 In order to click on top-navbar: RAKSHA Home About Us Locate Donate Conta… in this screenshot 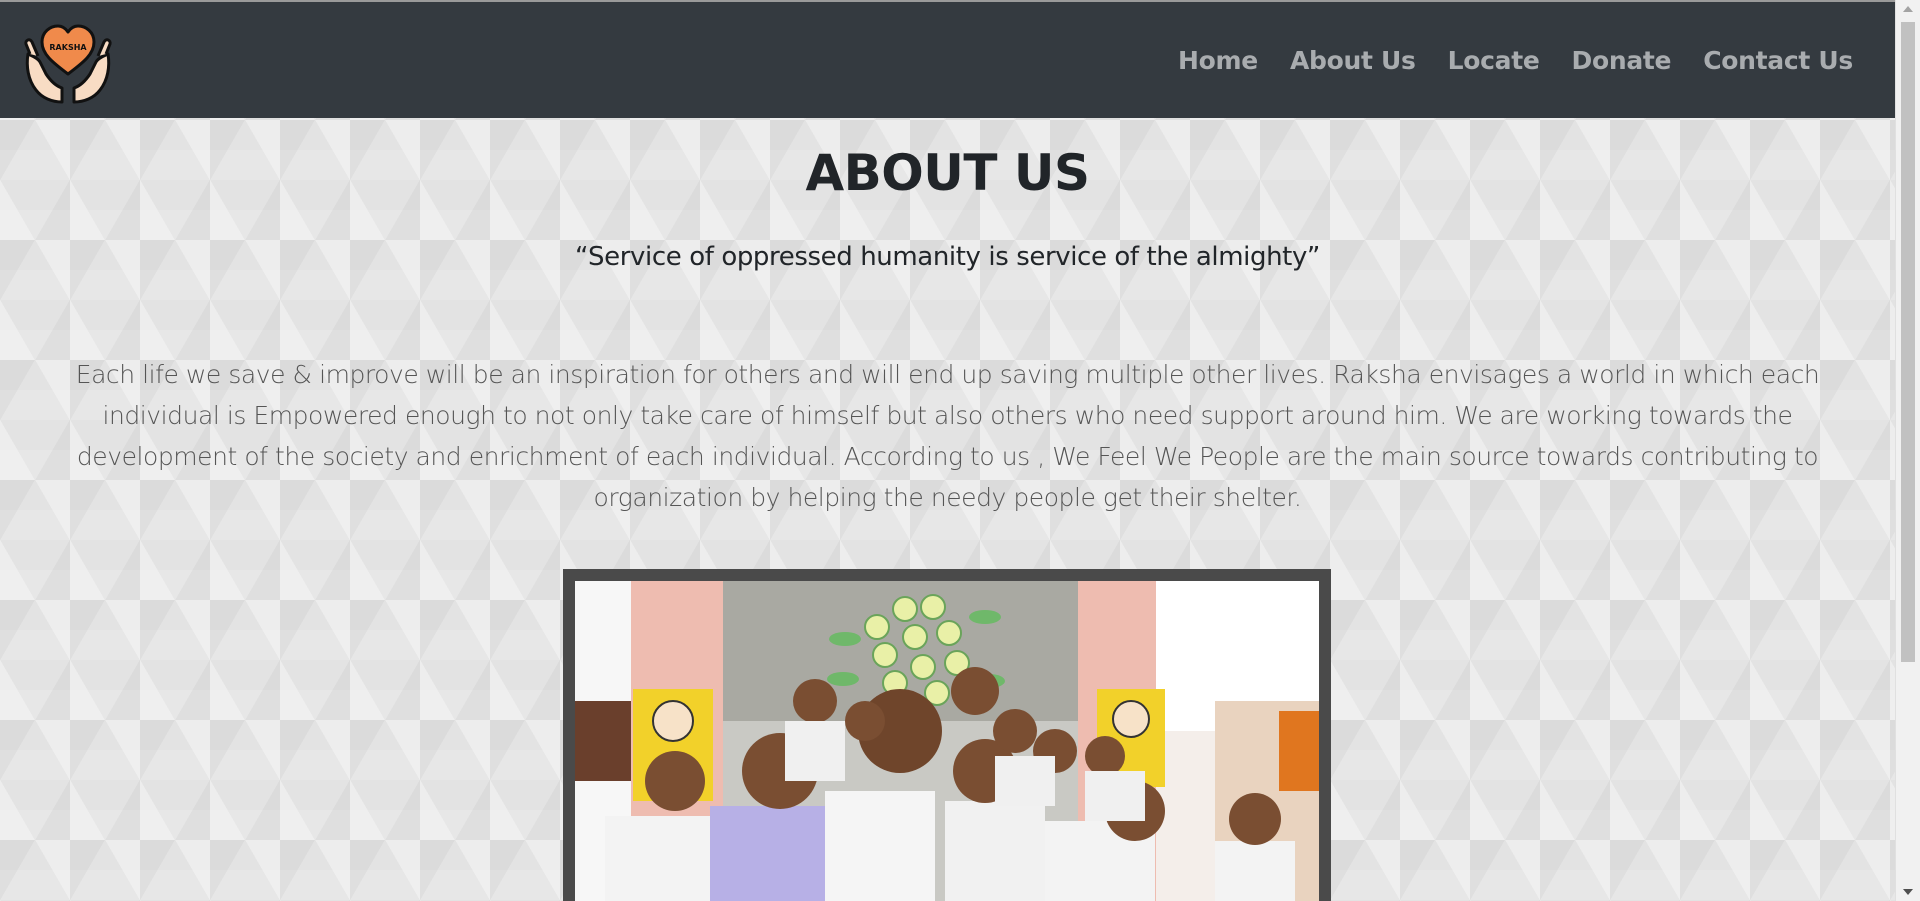, I will do `click(947, 60)`.